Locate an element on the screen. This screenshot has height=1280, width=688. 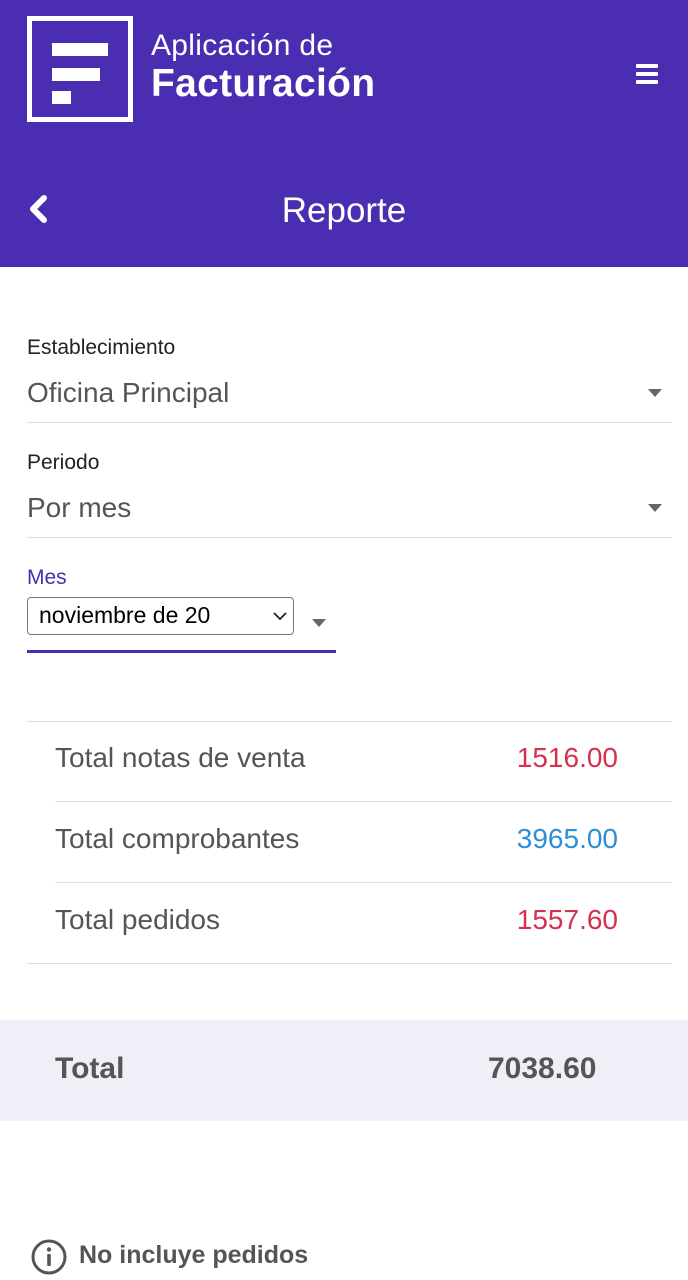
note-text: No incluye pedidos is located at coordinates (194, 1255).